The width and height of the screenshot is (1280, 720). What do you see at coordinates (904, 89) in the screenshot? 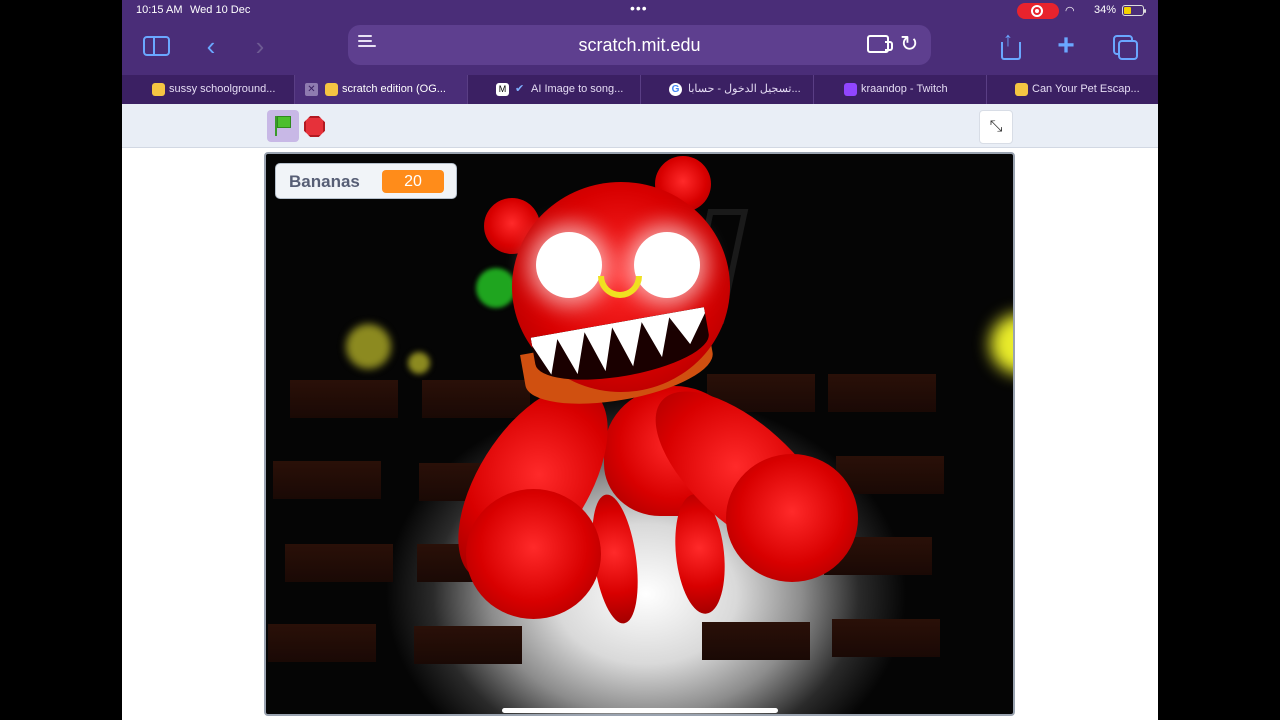
I see `tab-label: kraandop - Twitch` at bounding box center [904, 89].